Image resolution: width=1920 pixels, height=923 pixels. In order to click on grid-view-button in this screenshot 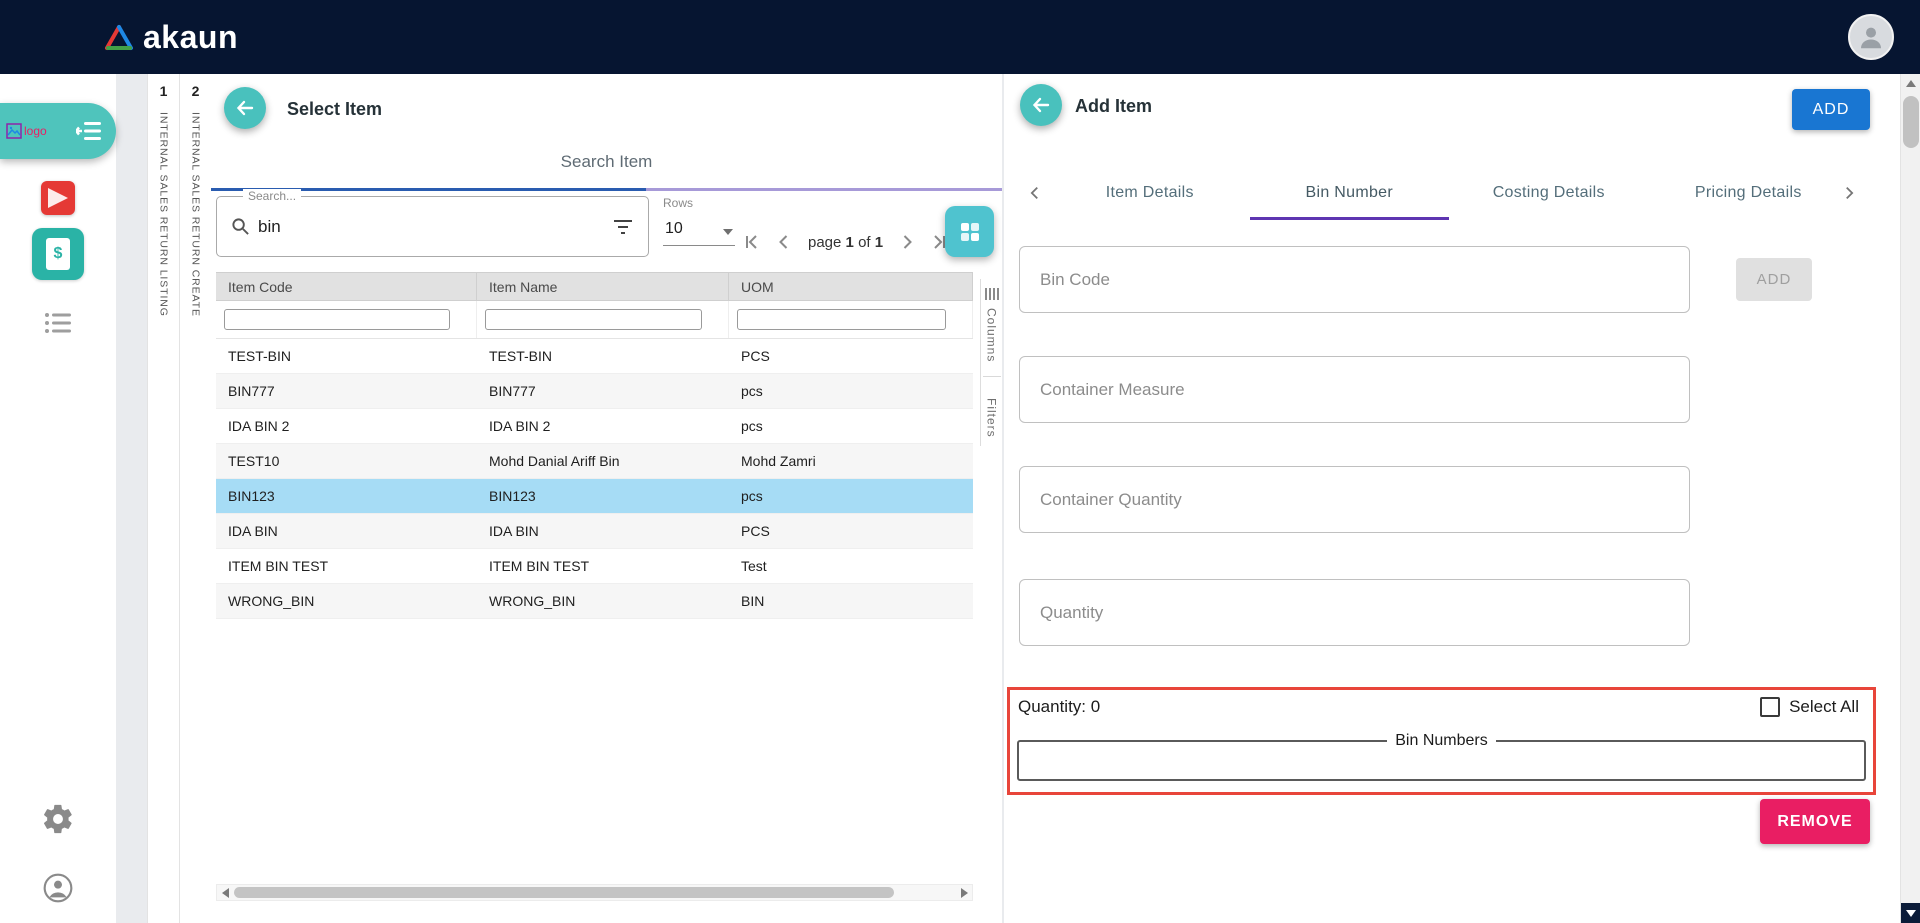, I will do `click(969, 231)`.